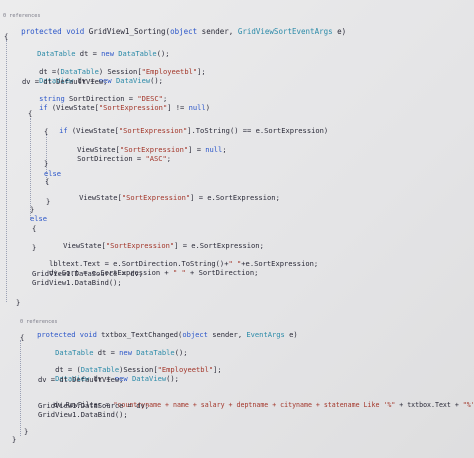  What do you see at coordinates (127, 31) in the screenshot?
I see `method-name: GridView1_Sorting(` at bounding box center [127, 31].